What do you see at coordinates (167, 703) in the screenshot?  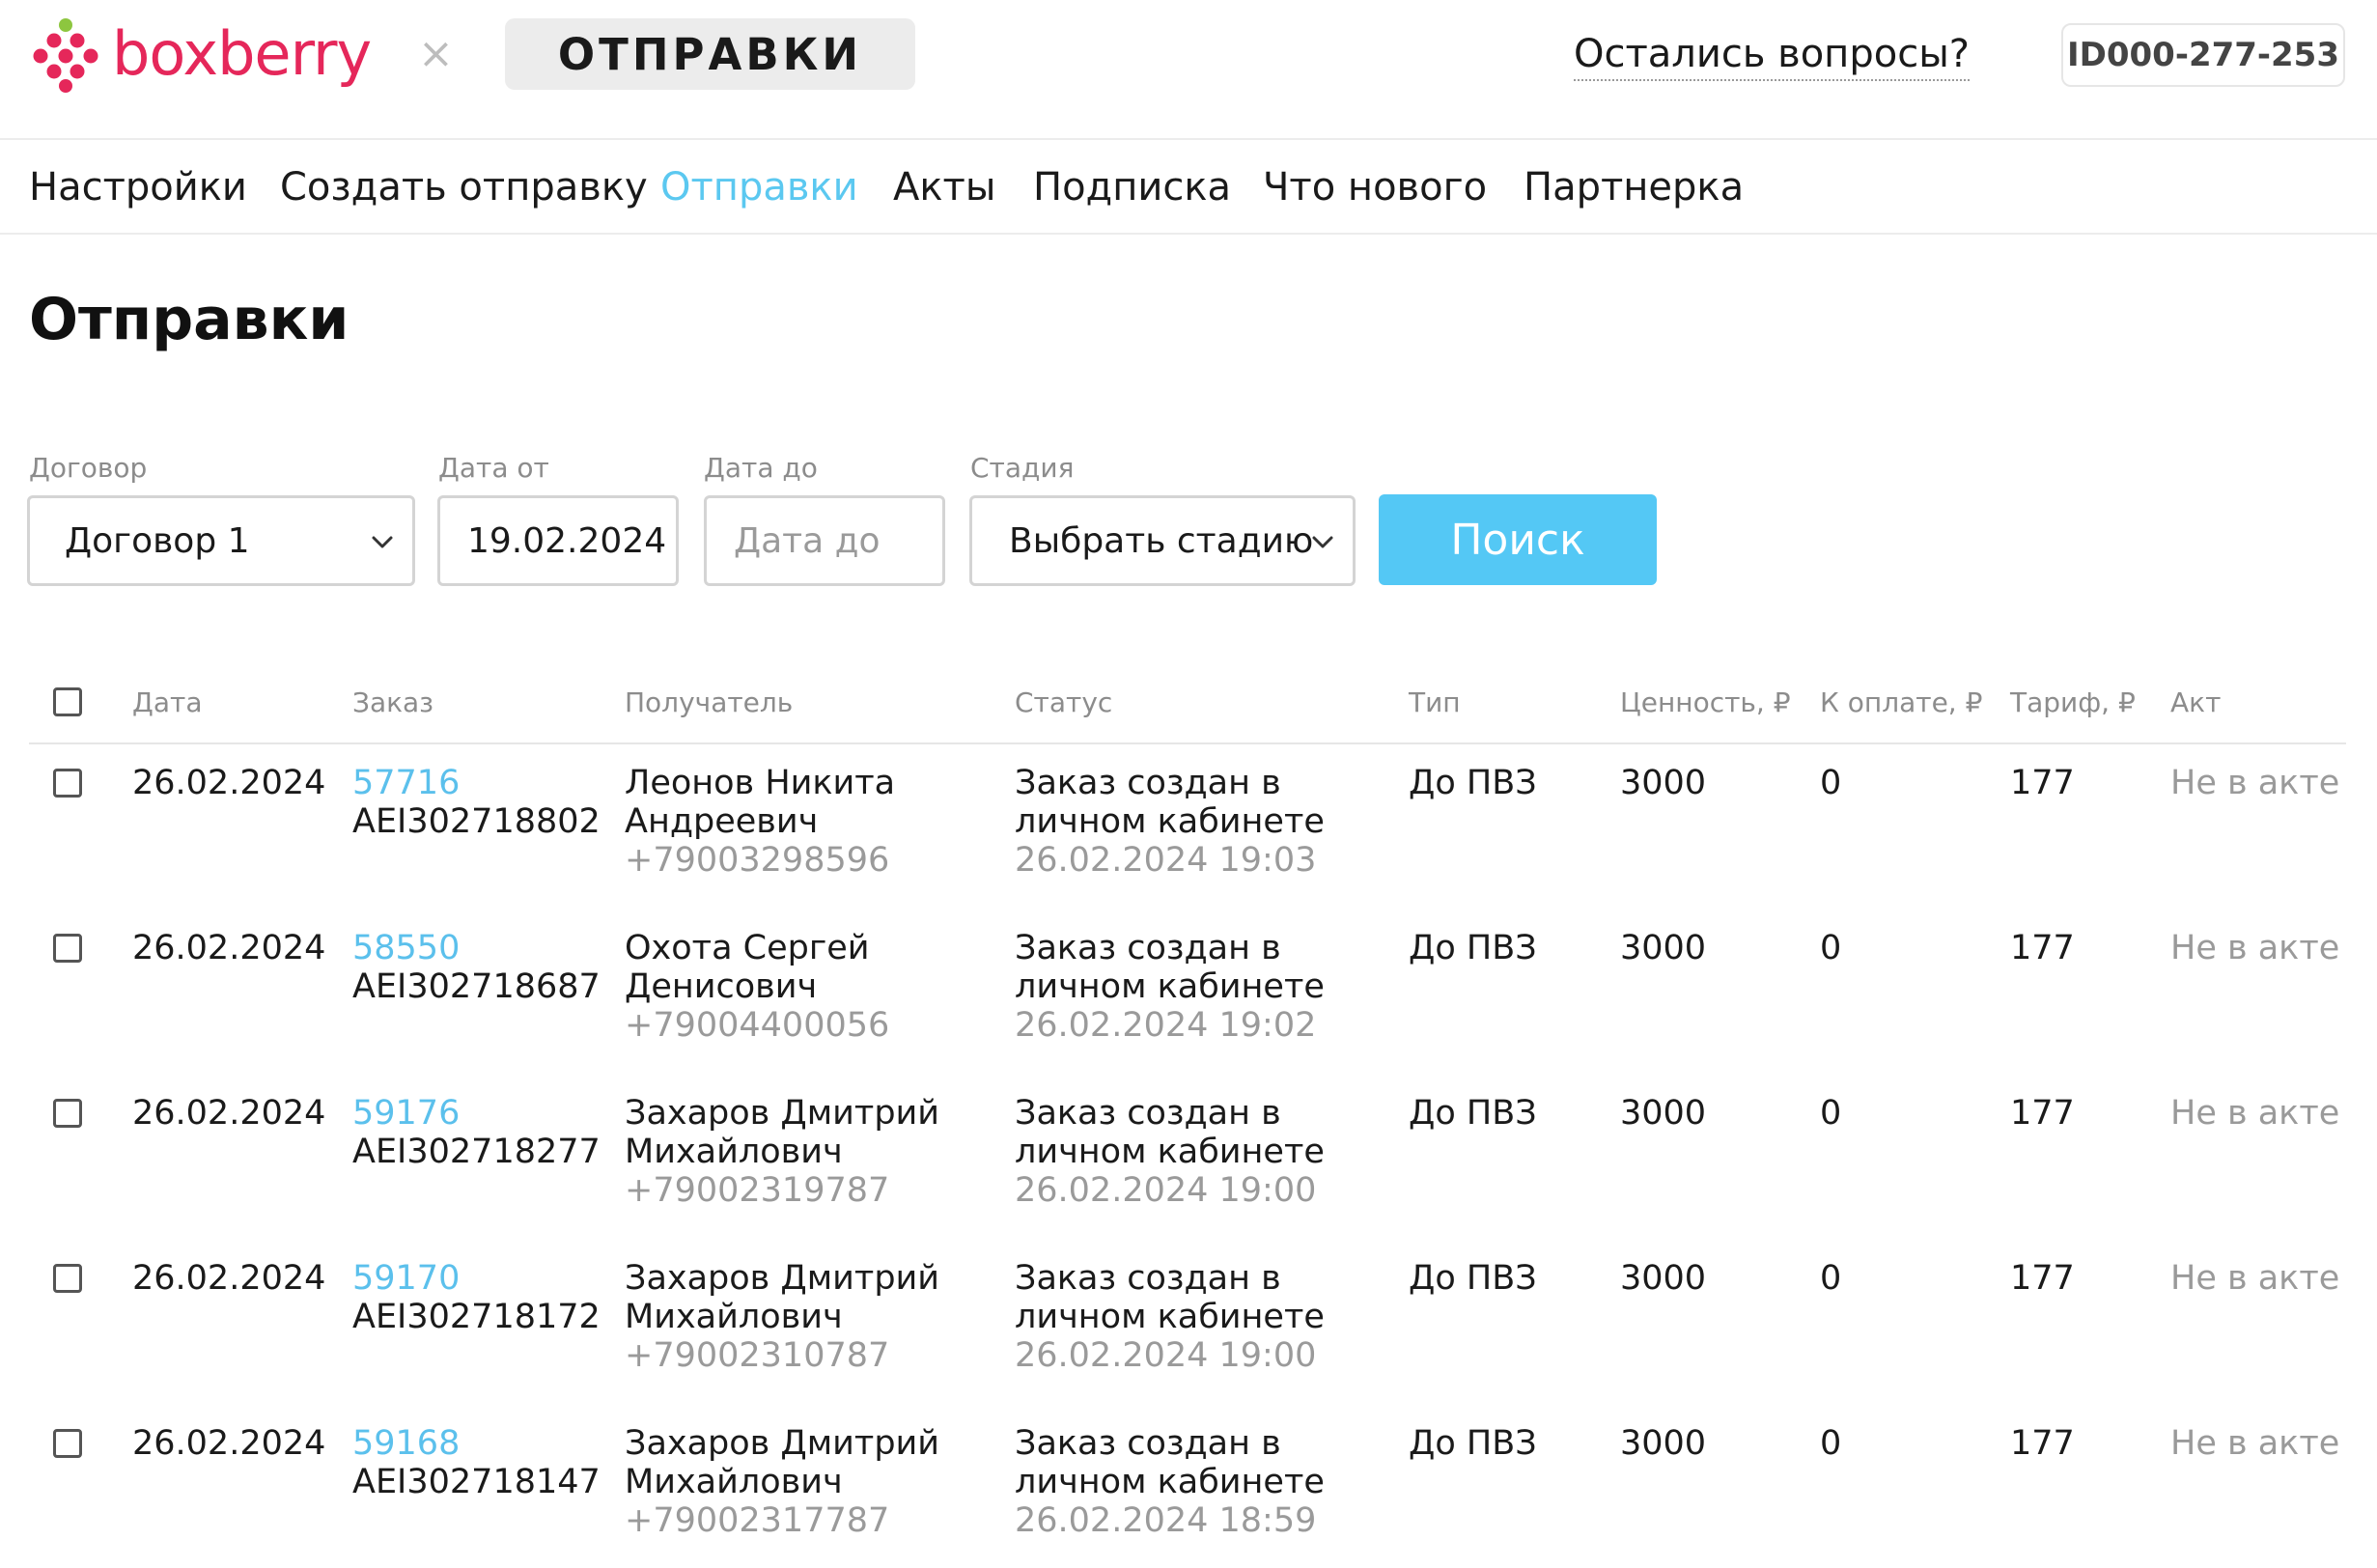 I see `column-header-date: Дата` at bounding box center [167, 703].